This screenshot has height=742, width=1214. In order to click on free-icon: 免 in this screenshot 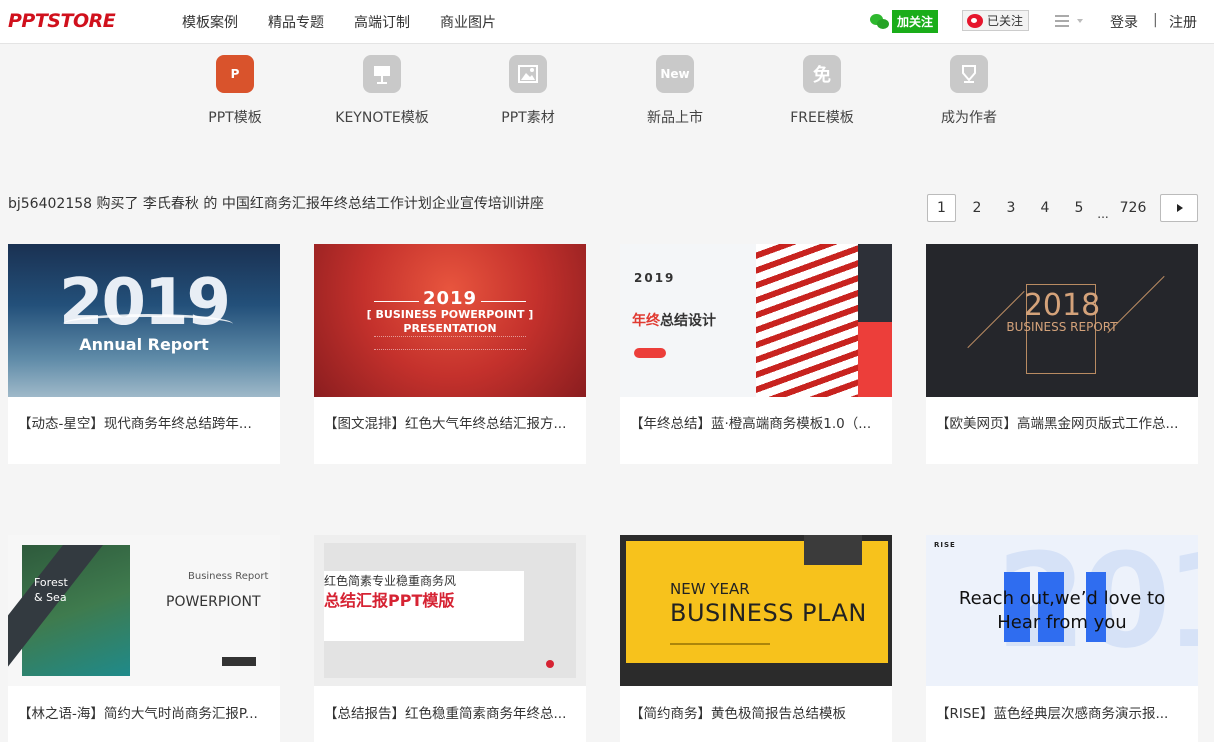, I will do `click(822, 74)`.